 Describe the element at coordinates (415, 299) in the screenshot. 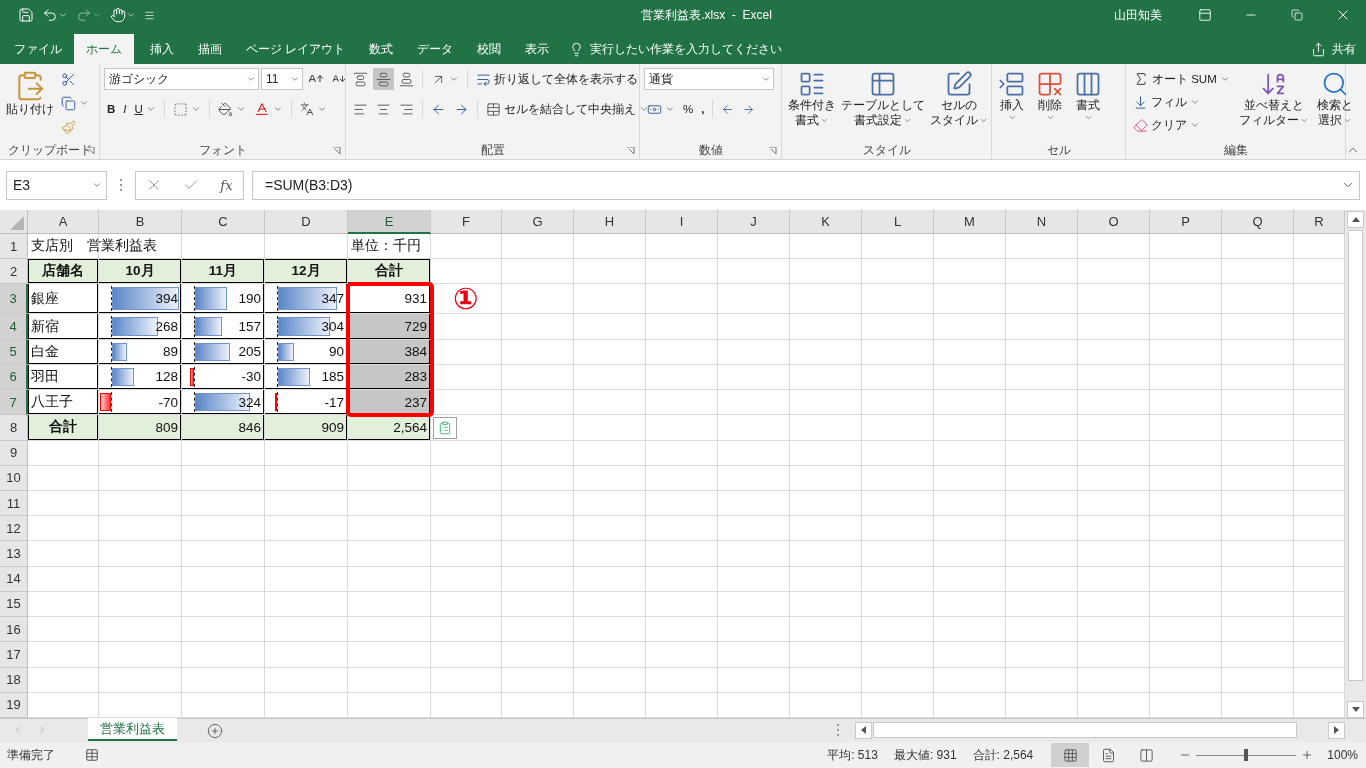

I see `cell-text: 931` at that location.